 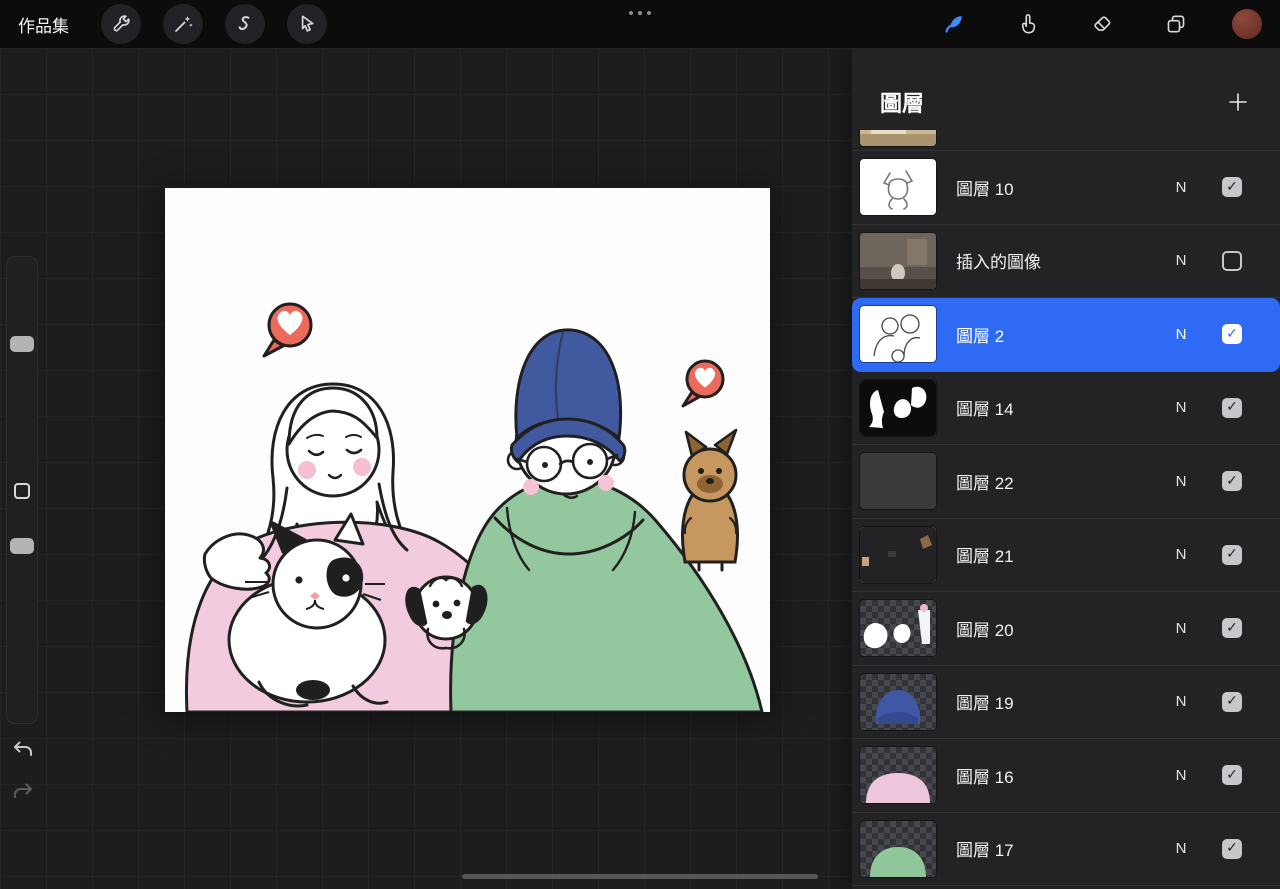 What do you see at coordinates (1066, 482) in the screenshot?
I see `layer-row: 圖層 22 N` at bounding box center [1066, 482].